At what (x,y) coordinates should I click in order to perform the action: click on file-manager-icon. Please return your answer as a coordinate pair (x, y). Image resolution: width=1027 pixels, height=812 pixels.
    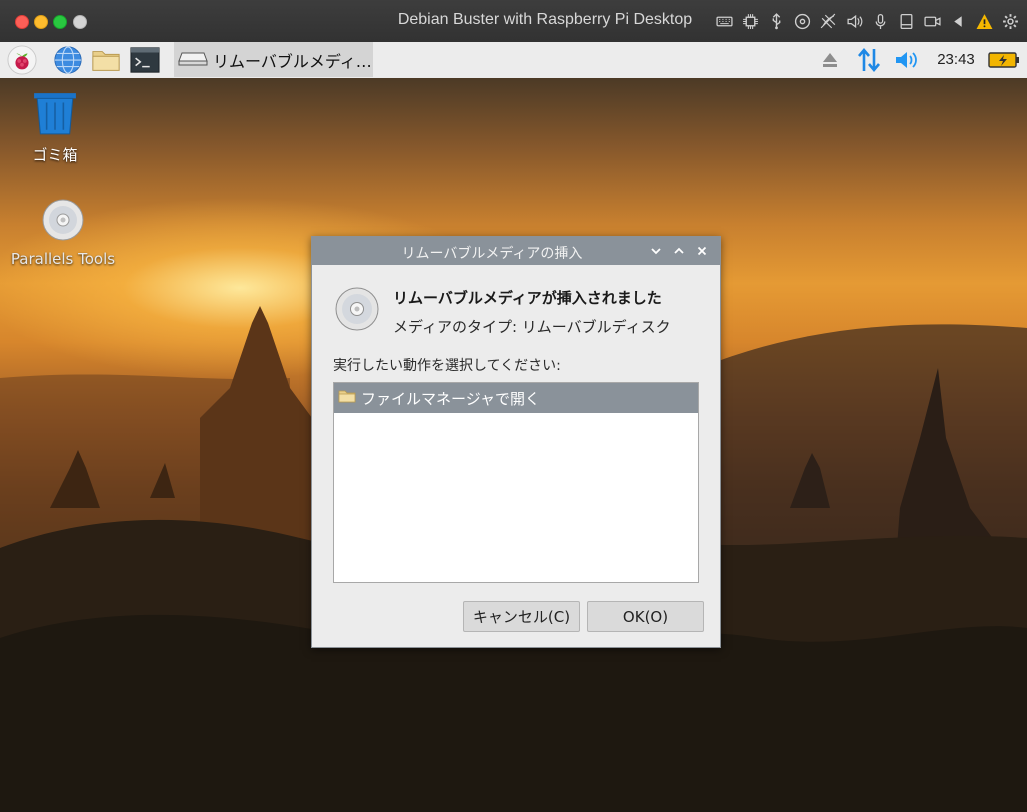
    Looking at the image, I should click on (106, 60).